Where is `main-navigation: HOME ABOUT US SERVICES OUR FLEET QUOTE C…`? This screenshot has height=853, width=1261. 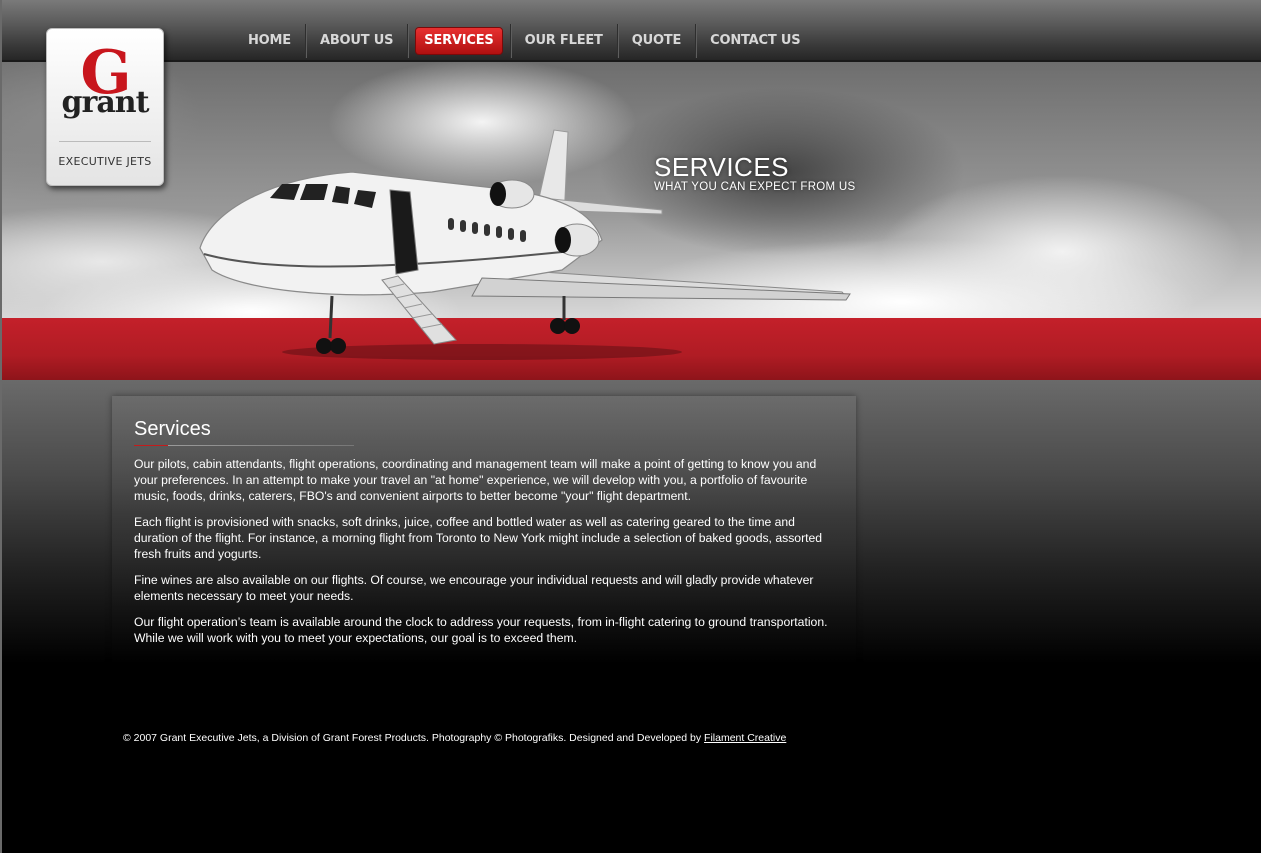 main-navigation: HOME ABOUT US SERVICES OUR FLEET QUOTE C… is located at coordinates (524, 41).